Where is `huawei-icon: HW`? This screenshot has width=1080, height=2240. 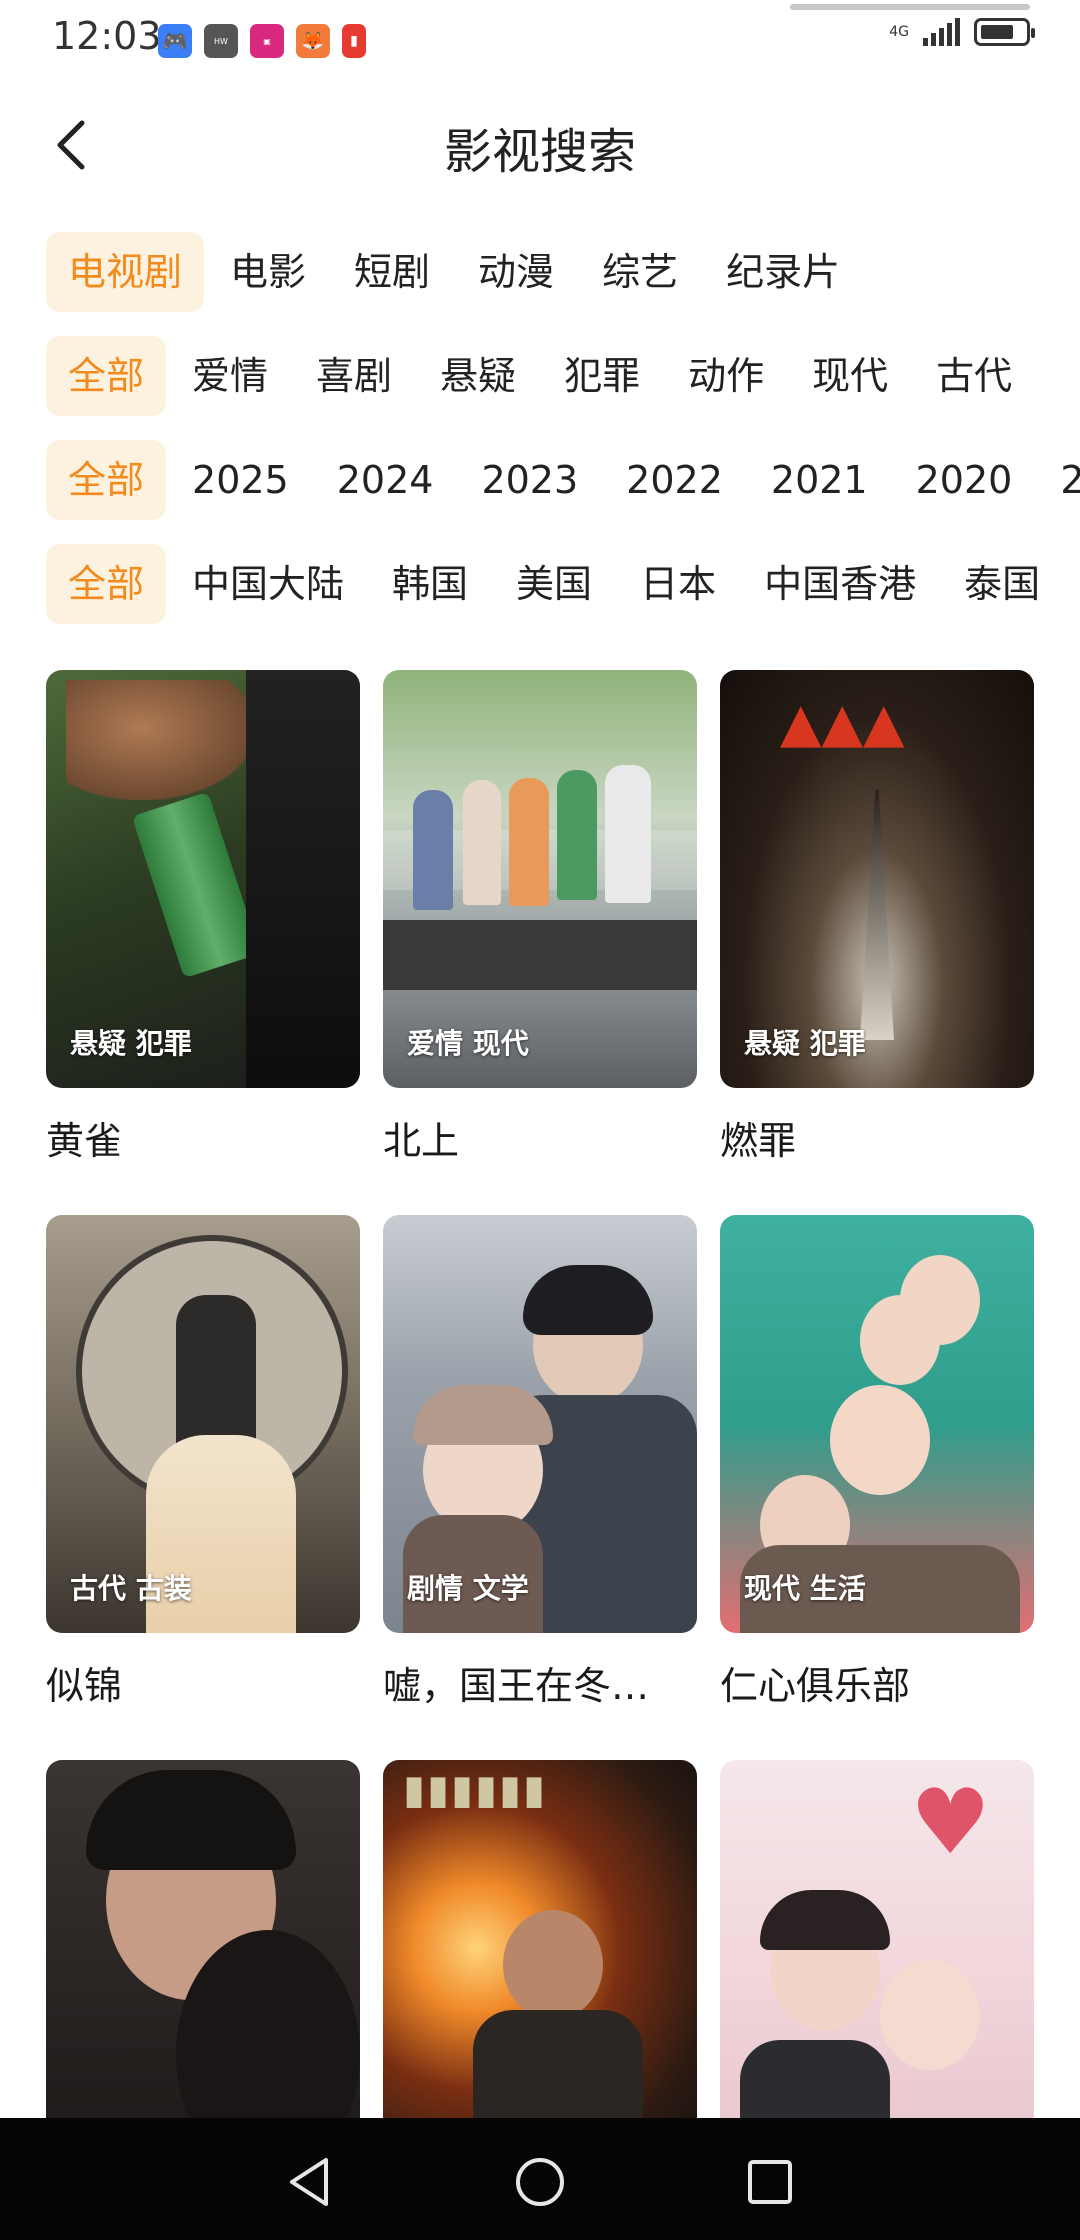 huawei-icon: HW is located at coordinates (221, 41).